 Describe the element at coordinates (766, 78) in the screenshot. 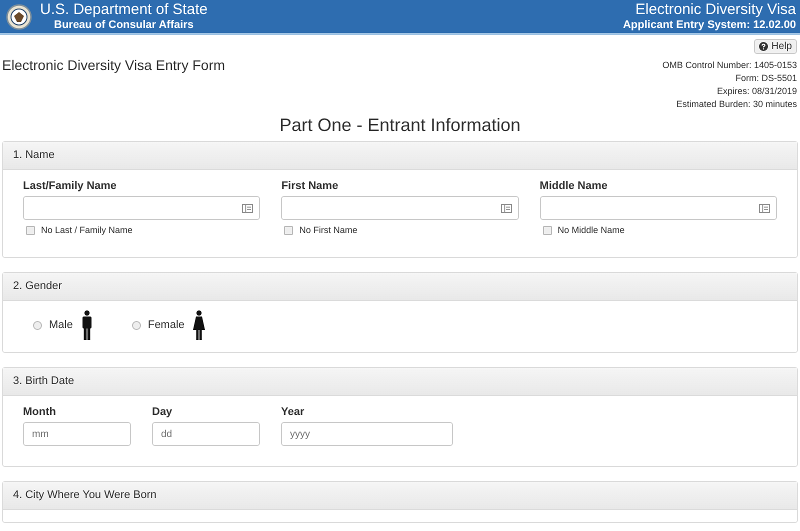

I see `form-meta-text: Form: DS-5501` at that location.